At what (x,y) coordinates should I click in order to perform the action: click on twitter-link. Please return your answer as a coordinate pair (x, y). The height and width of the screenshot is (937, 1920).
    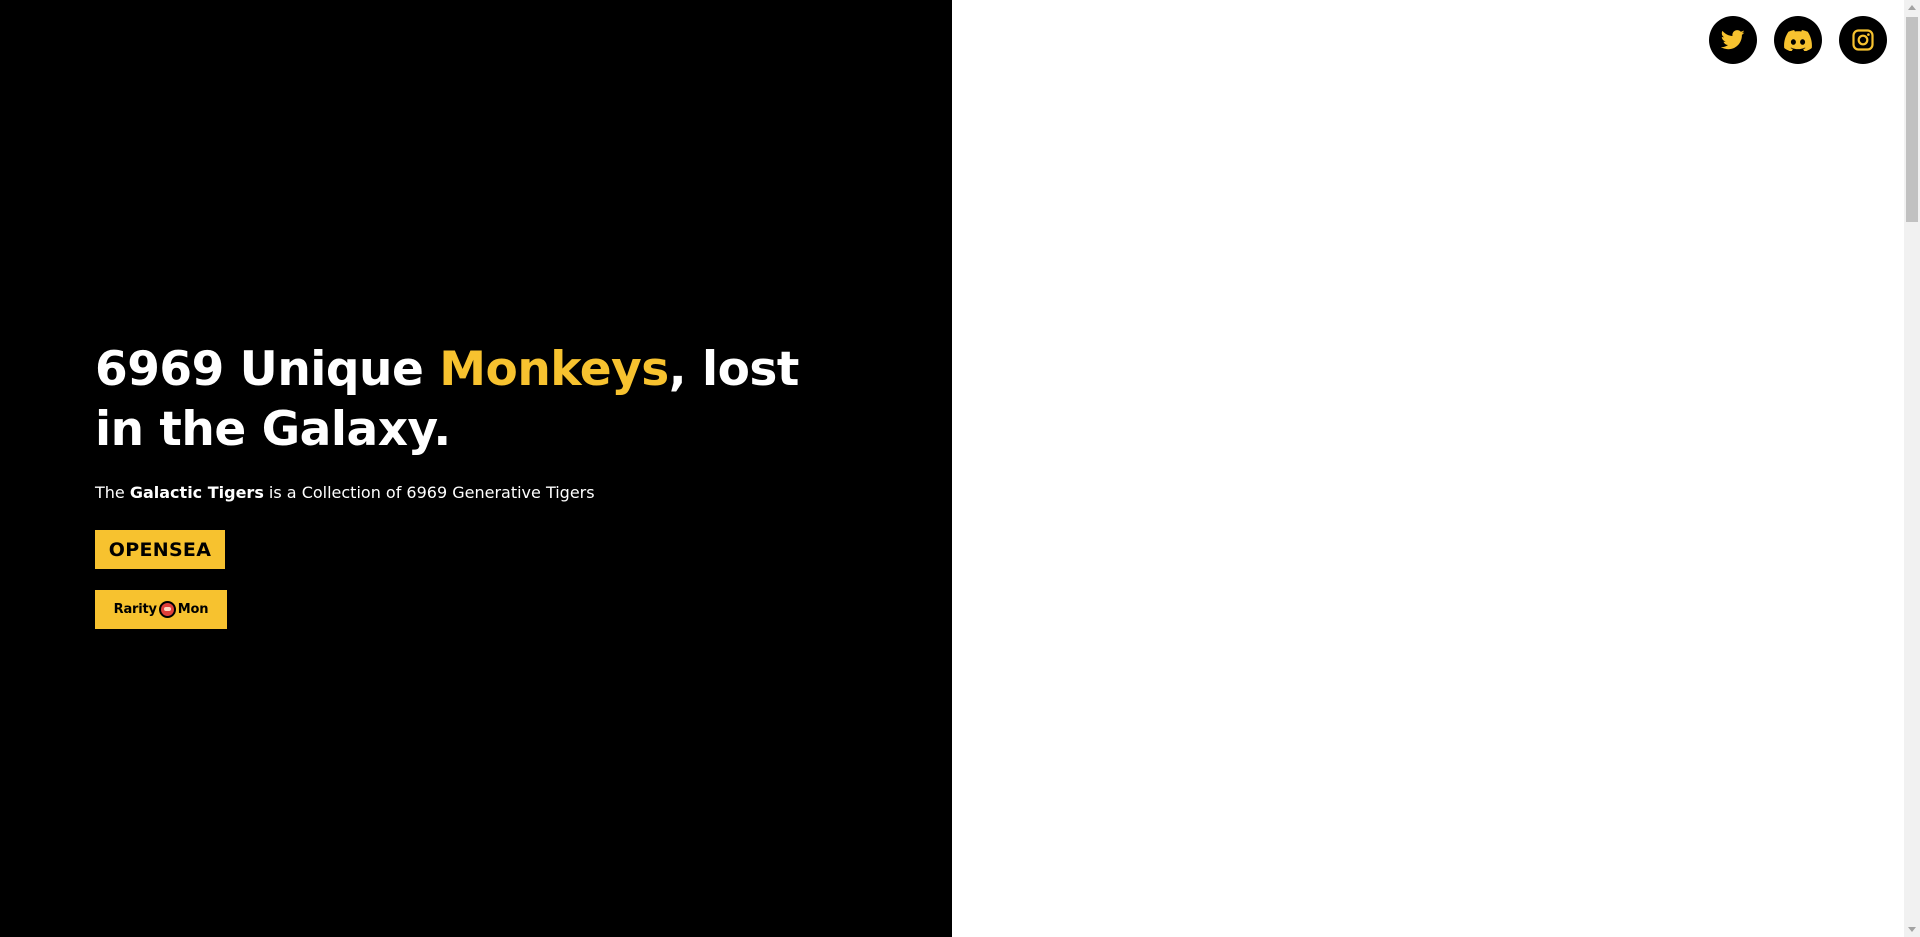
    Looking at the image, I should click on (1733, 40).